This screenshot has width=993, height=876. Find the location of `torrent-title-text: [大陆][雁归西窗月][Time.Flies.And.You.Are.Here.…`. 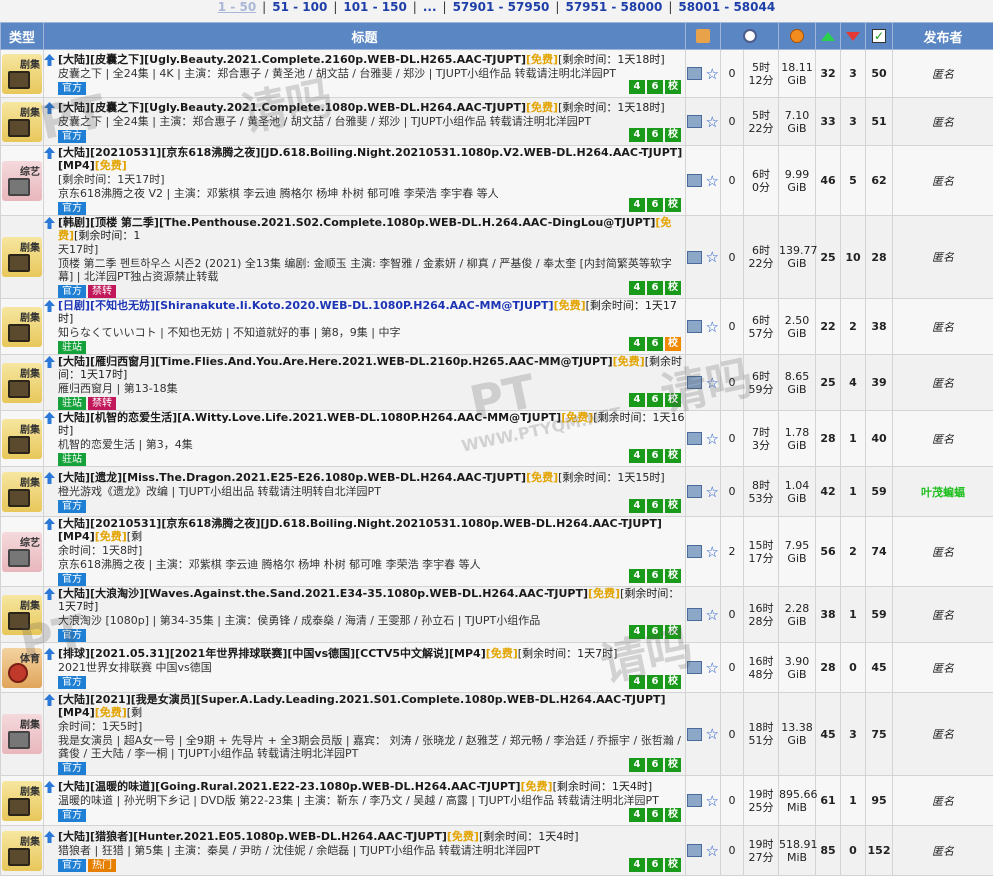

torrent-title-text: [大陆][雁归西窗月][Time.Flies.And.You.Are.Here.… is located at coordinates (335, 361).